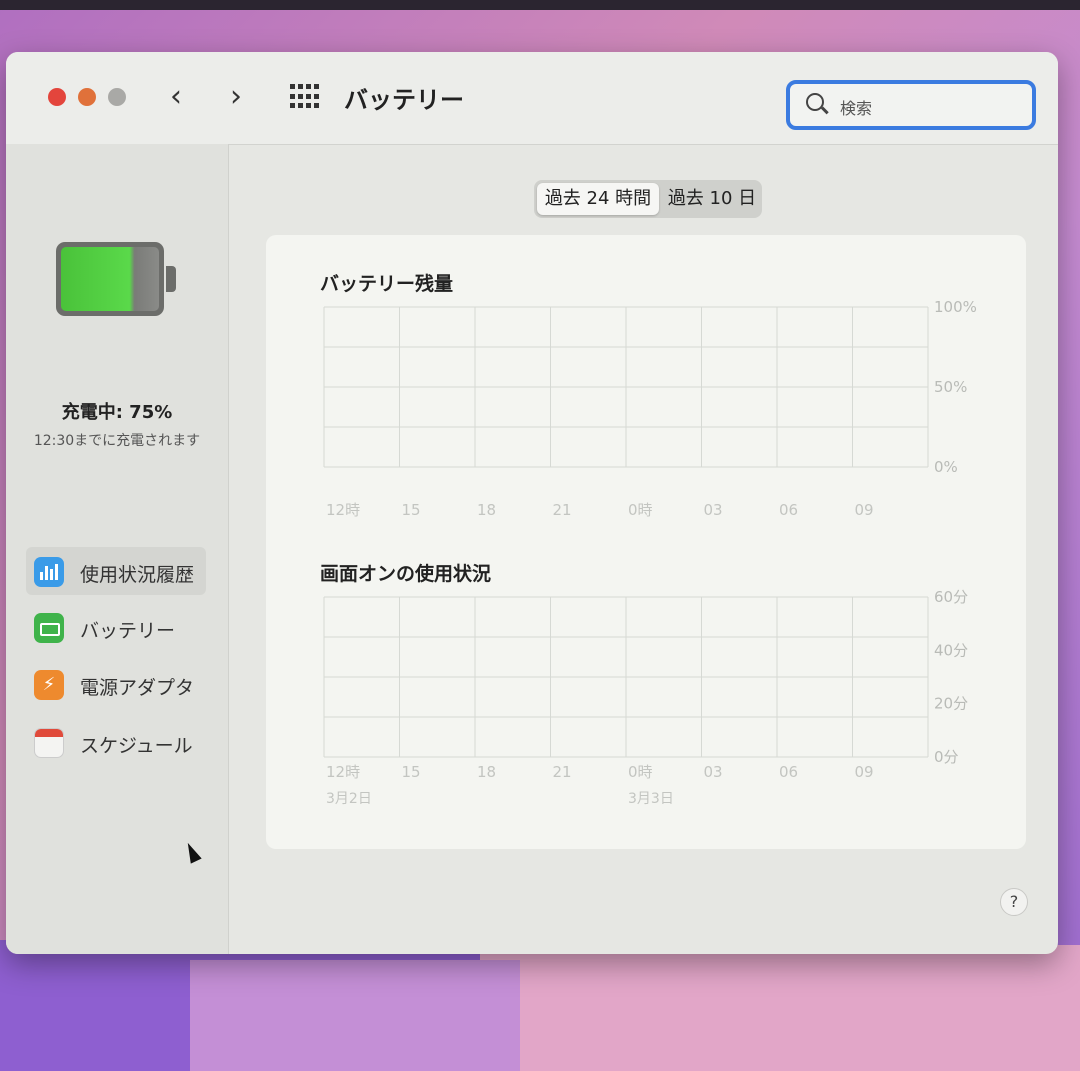  Describe the element at coordinates (128, 631) in the screenshot. I see `sidebar-item-label: バッテリー` at that location.